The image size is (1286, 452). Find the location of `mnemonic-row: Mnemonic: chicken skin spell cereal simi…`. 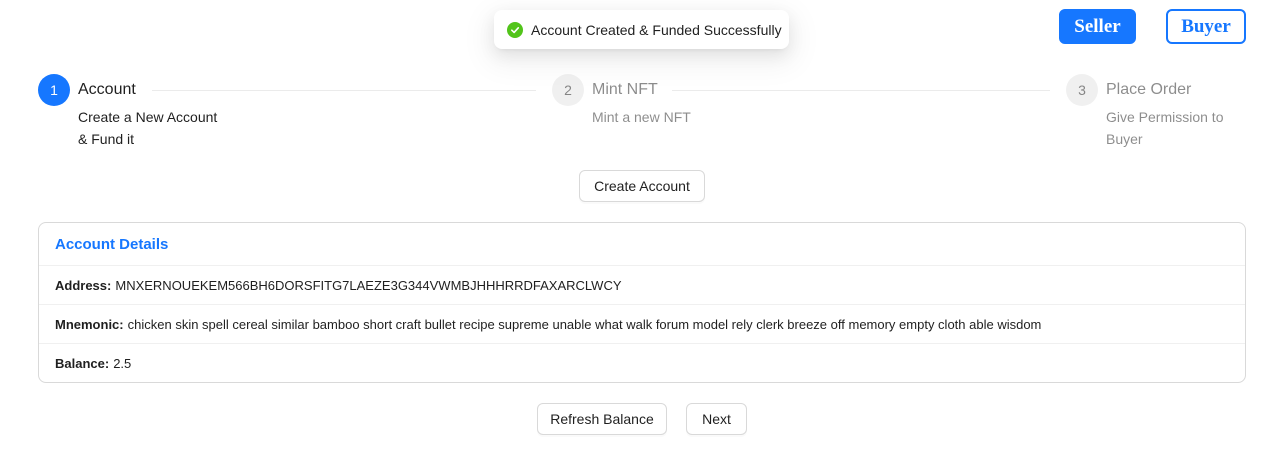

mnemonic-row: Mnemonic: chicken skin spell cereal simi… is located at coordinates (642, 324).